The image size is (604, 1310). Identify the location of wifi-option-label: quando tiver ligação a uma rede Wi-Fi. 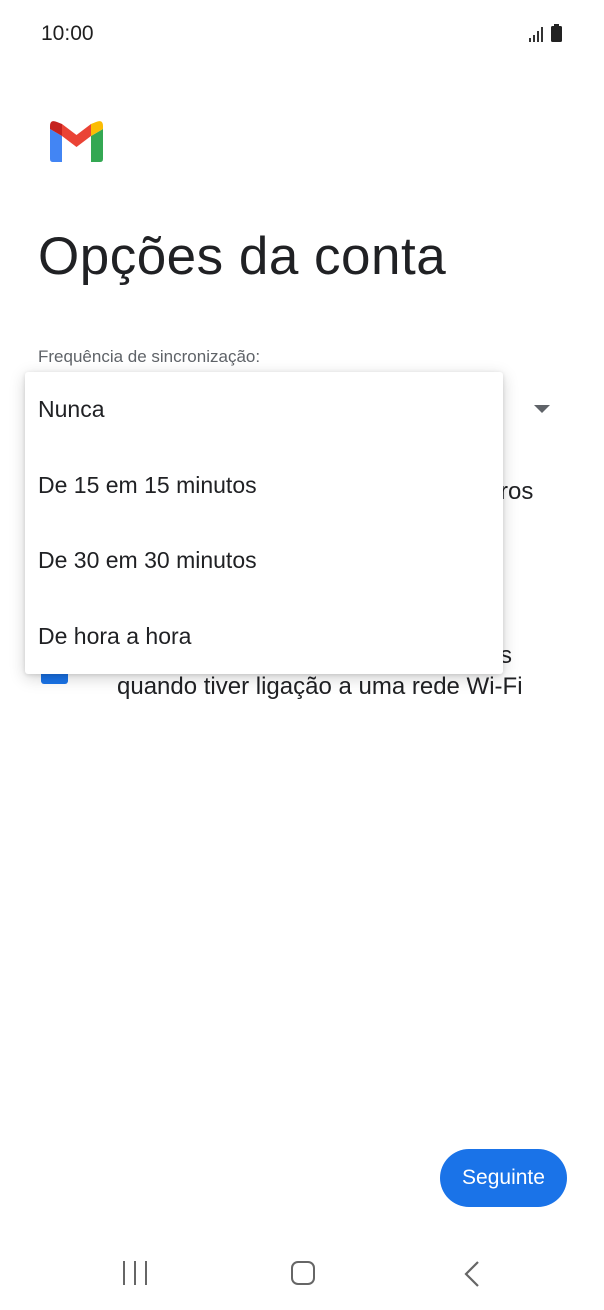
(320, 686).